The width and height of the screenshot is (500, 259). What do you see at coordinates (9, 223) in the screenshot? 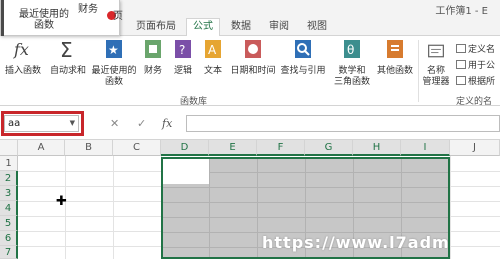
I see `row-header: 5` at bounding box center [9, 223].